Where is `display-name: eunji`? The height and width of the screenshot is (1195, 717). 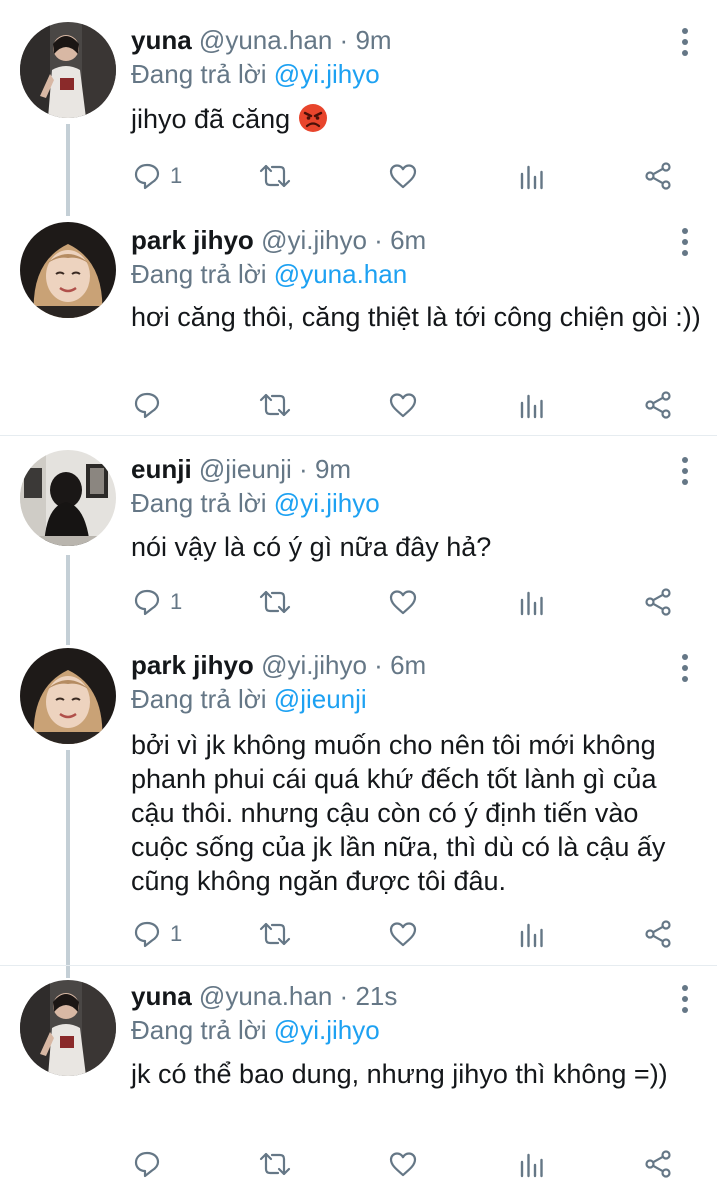
display-name: eunji is located at coordinates (161, 469).